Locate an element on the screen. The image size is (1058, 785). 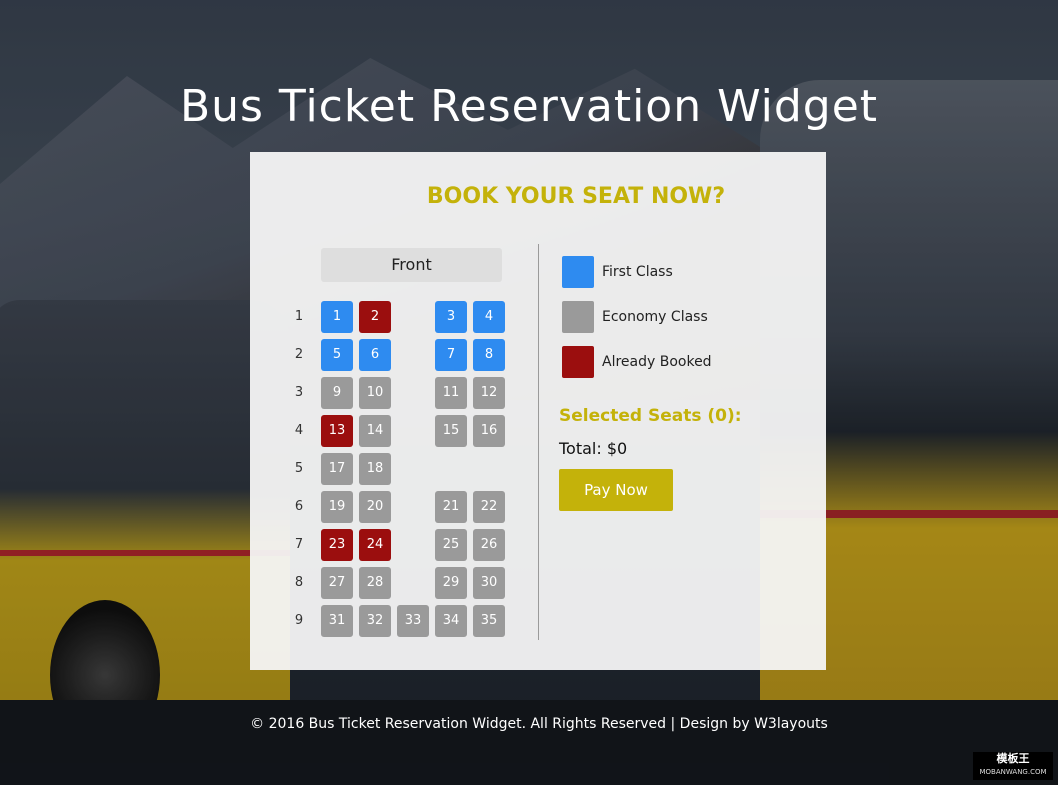
seat-14: 14 is located at coordinates (375, 431).